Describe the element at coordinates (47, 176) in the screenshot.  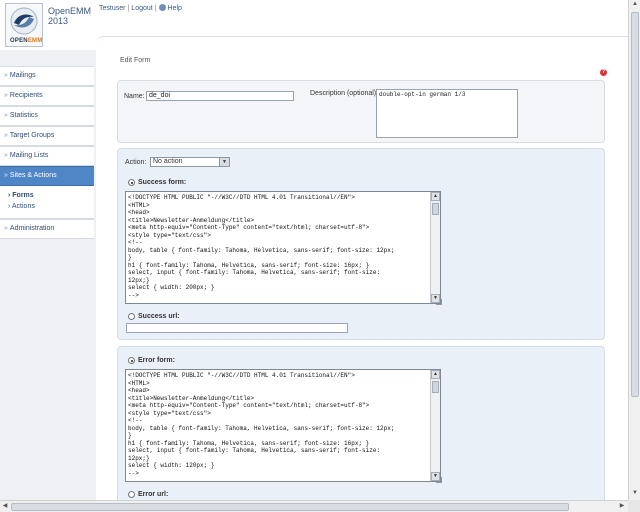
I see `sidebar-item-sites-actions: » Sites & Actions` at that location.